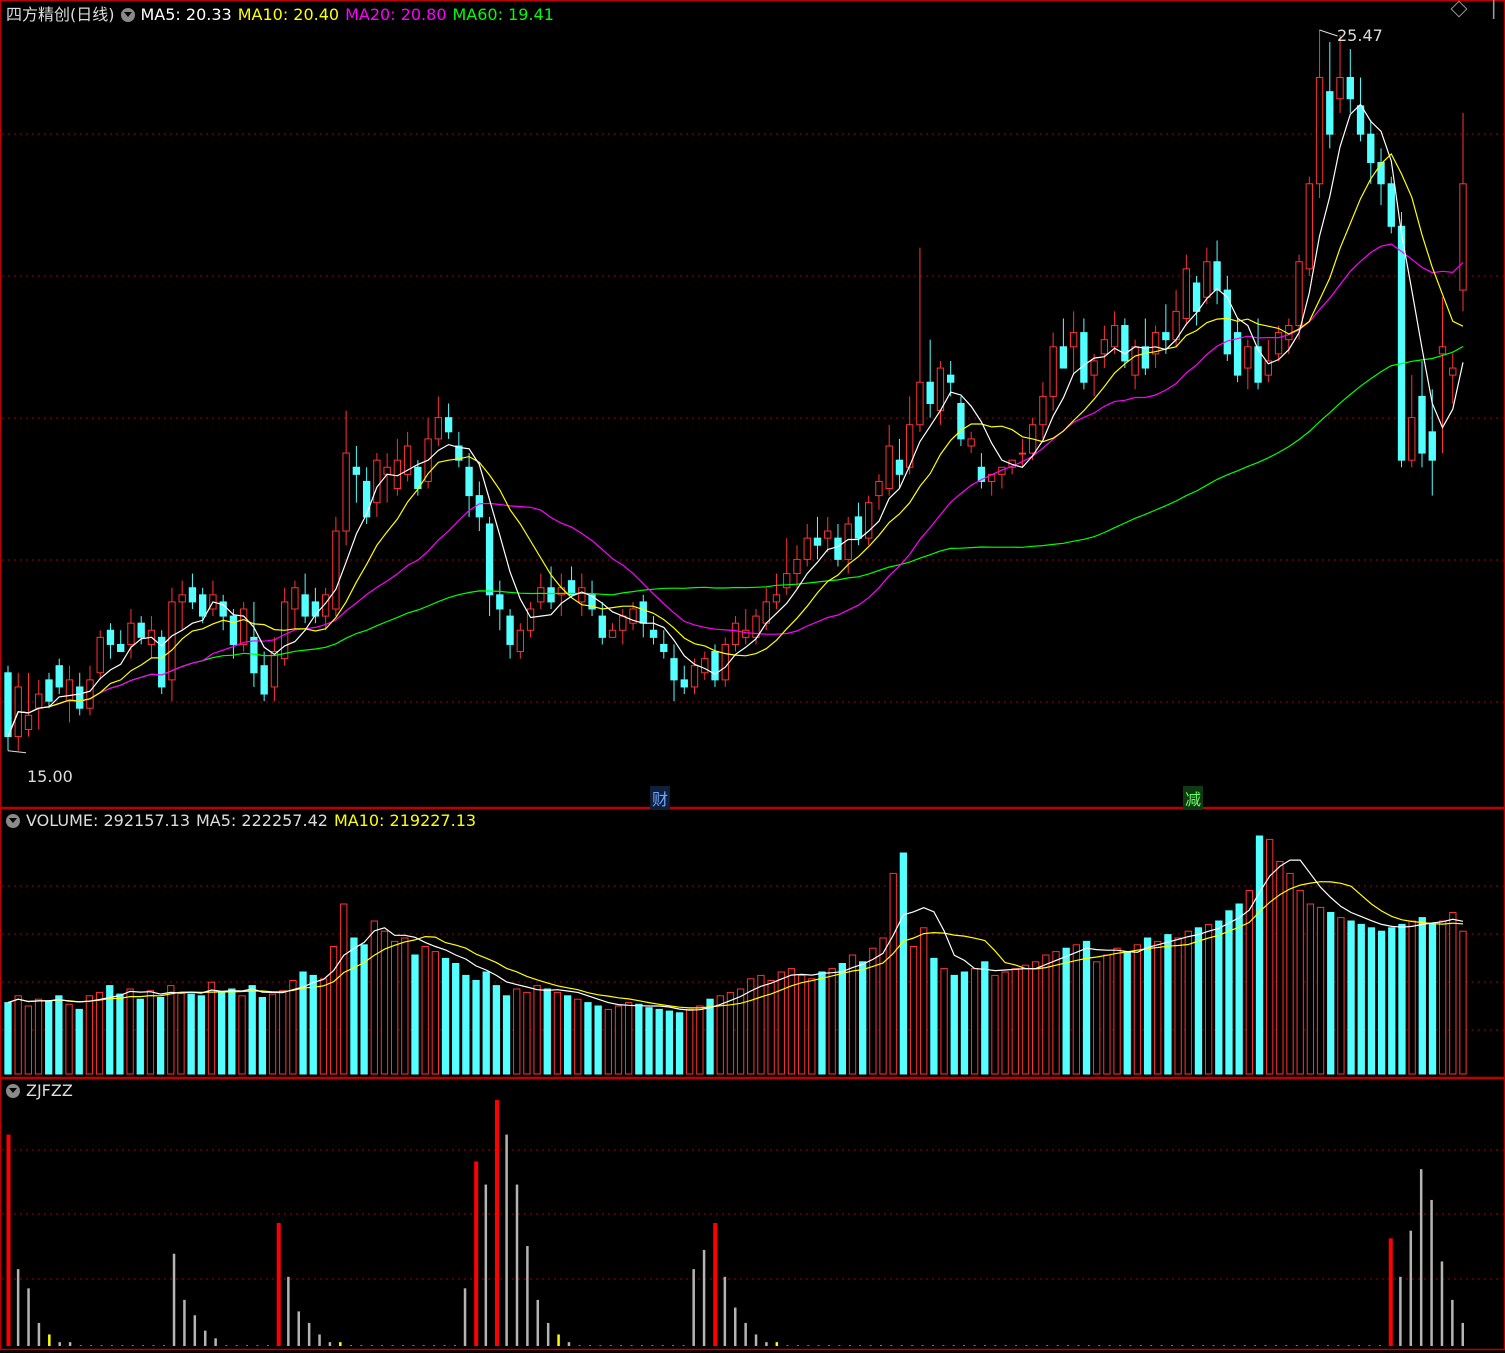 The width and height of the screenshot is (1505, 1353). What do you see at coordinates (13, 1091) in the screenshot?
I see `zjfzz-menu-icon` at bounding box center [13, 1091].